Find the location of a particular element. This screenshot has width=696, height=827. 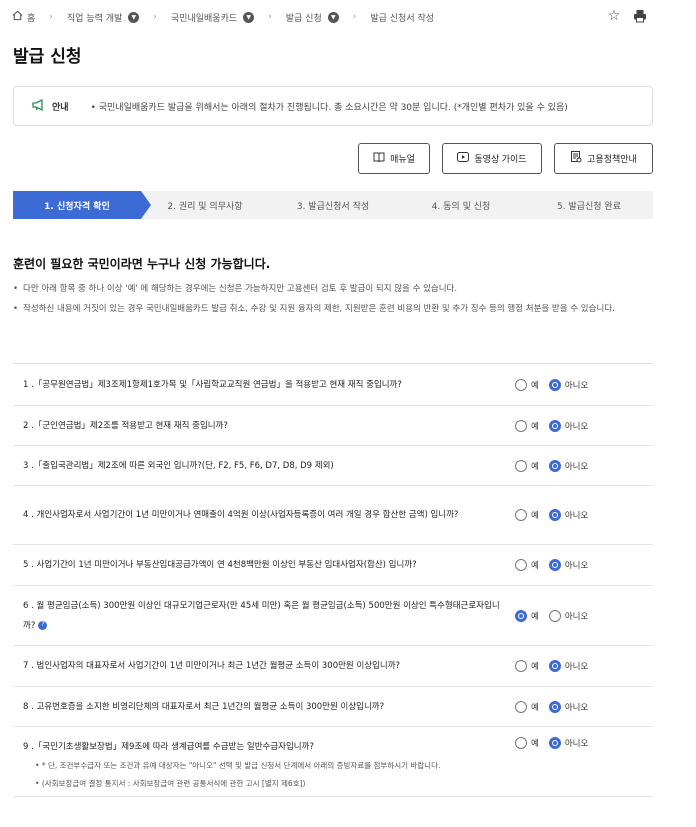

employment-policy-button: 고용정책안내 is located at coordinates (603, 158).